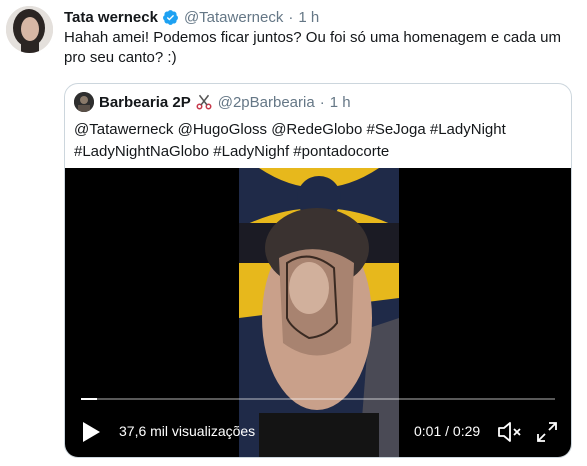  What do you see at coordinates (145, 102) in the screenshot?
I see `quoted-author-name: Barbearia 2P` at bounding box center [145, 102].